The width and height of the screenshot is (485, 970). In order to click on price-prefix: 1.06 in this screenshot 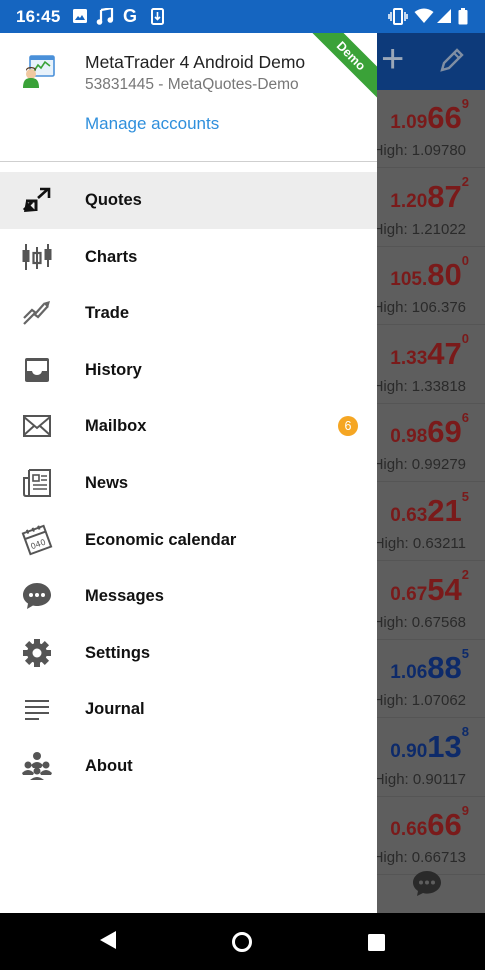, I will do `click(409, 673)`.